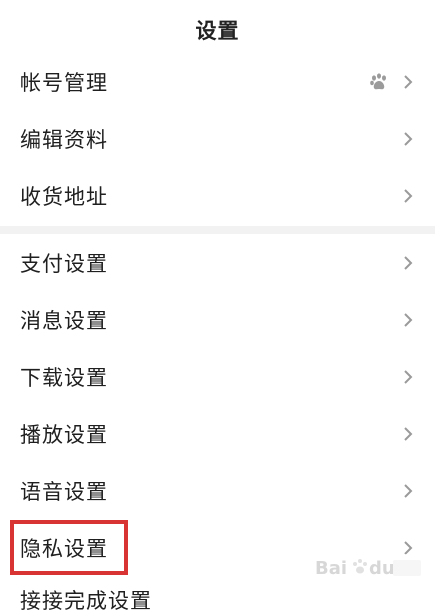 The image size is (435, 615). What do you see at coordinates (217, 195) in the screenshot?
I see `settings-row-shipping-address: 收货地址` at bounding box center [217, 195].